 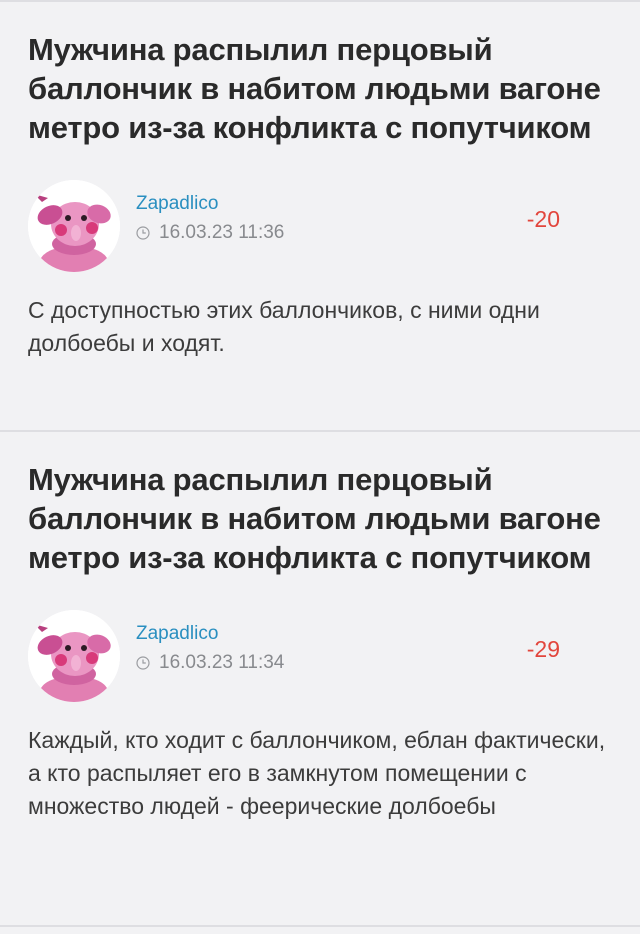 I want to click on comment-score: -20, so click(x=543, y=219).